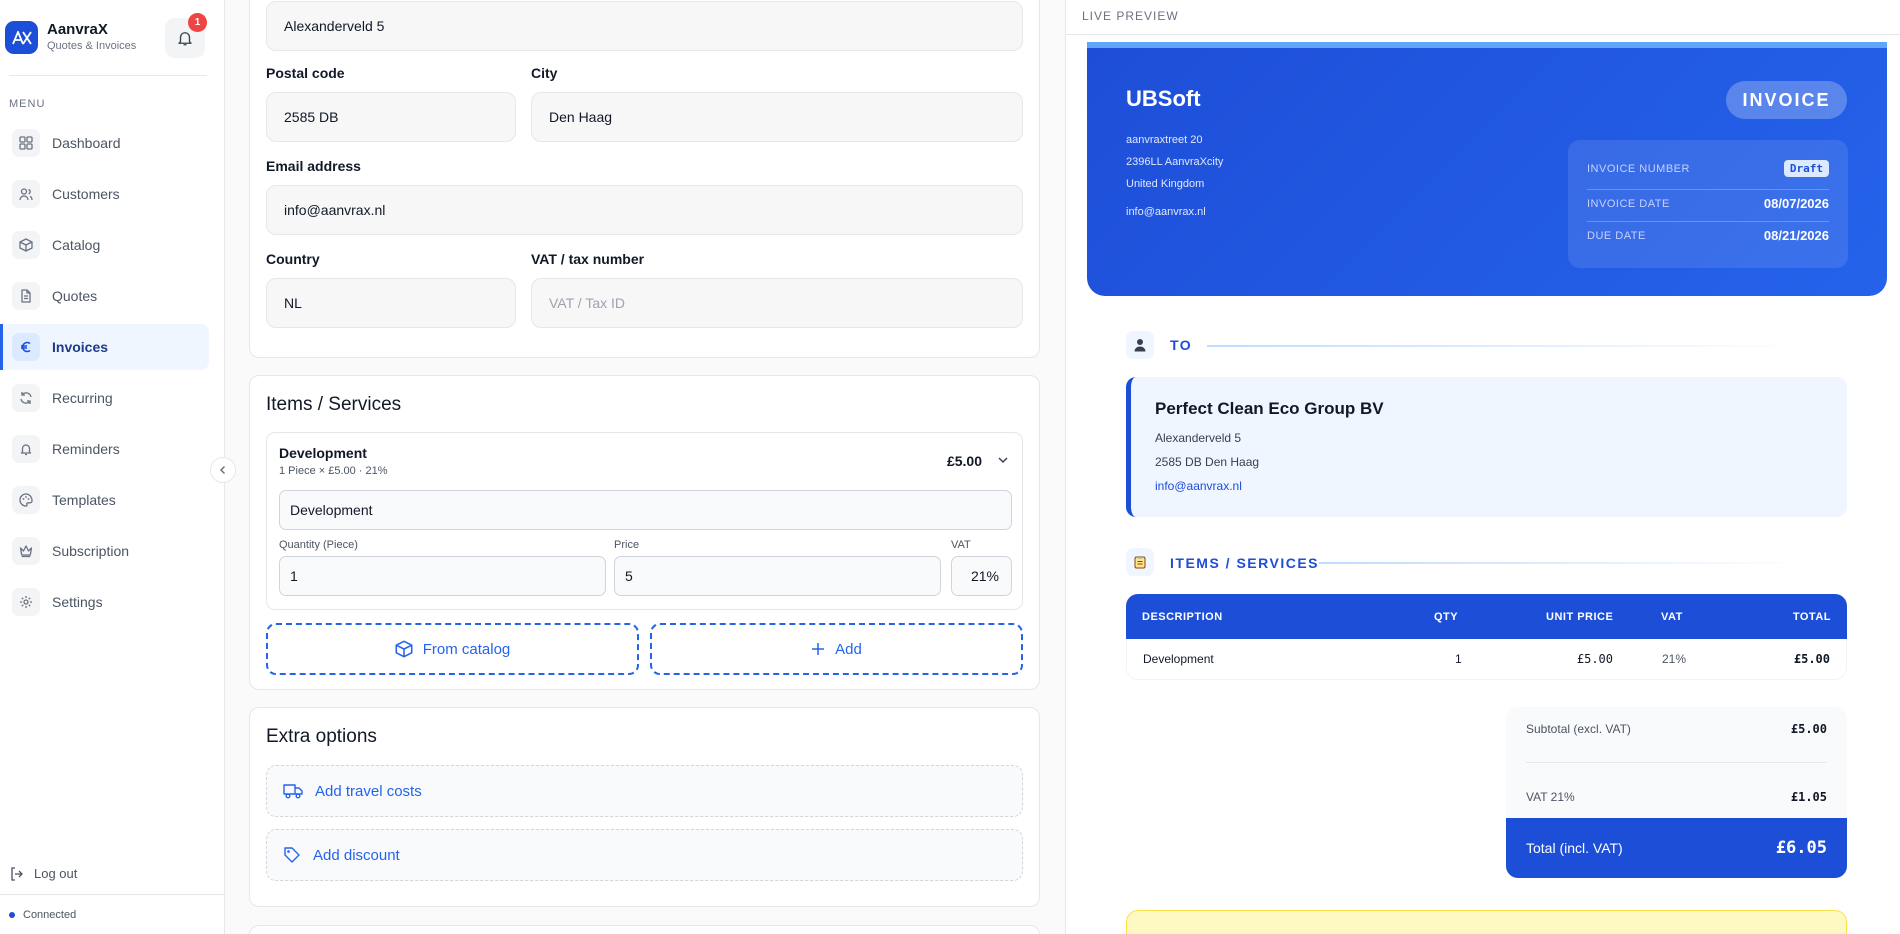  What do you see at coordinates (1486, 616) in the screenshot?
I see `items-table-header: DESCRIPTION QTY UNIT PRICE VAT TOTAL` at bounding box center [1486, 616].